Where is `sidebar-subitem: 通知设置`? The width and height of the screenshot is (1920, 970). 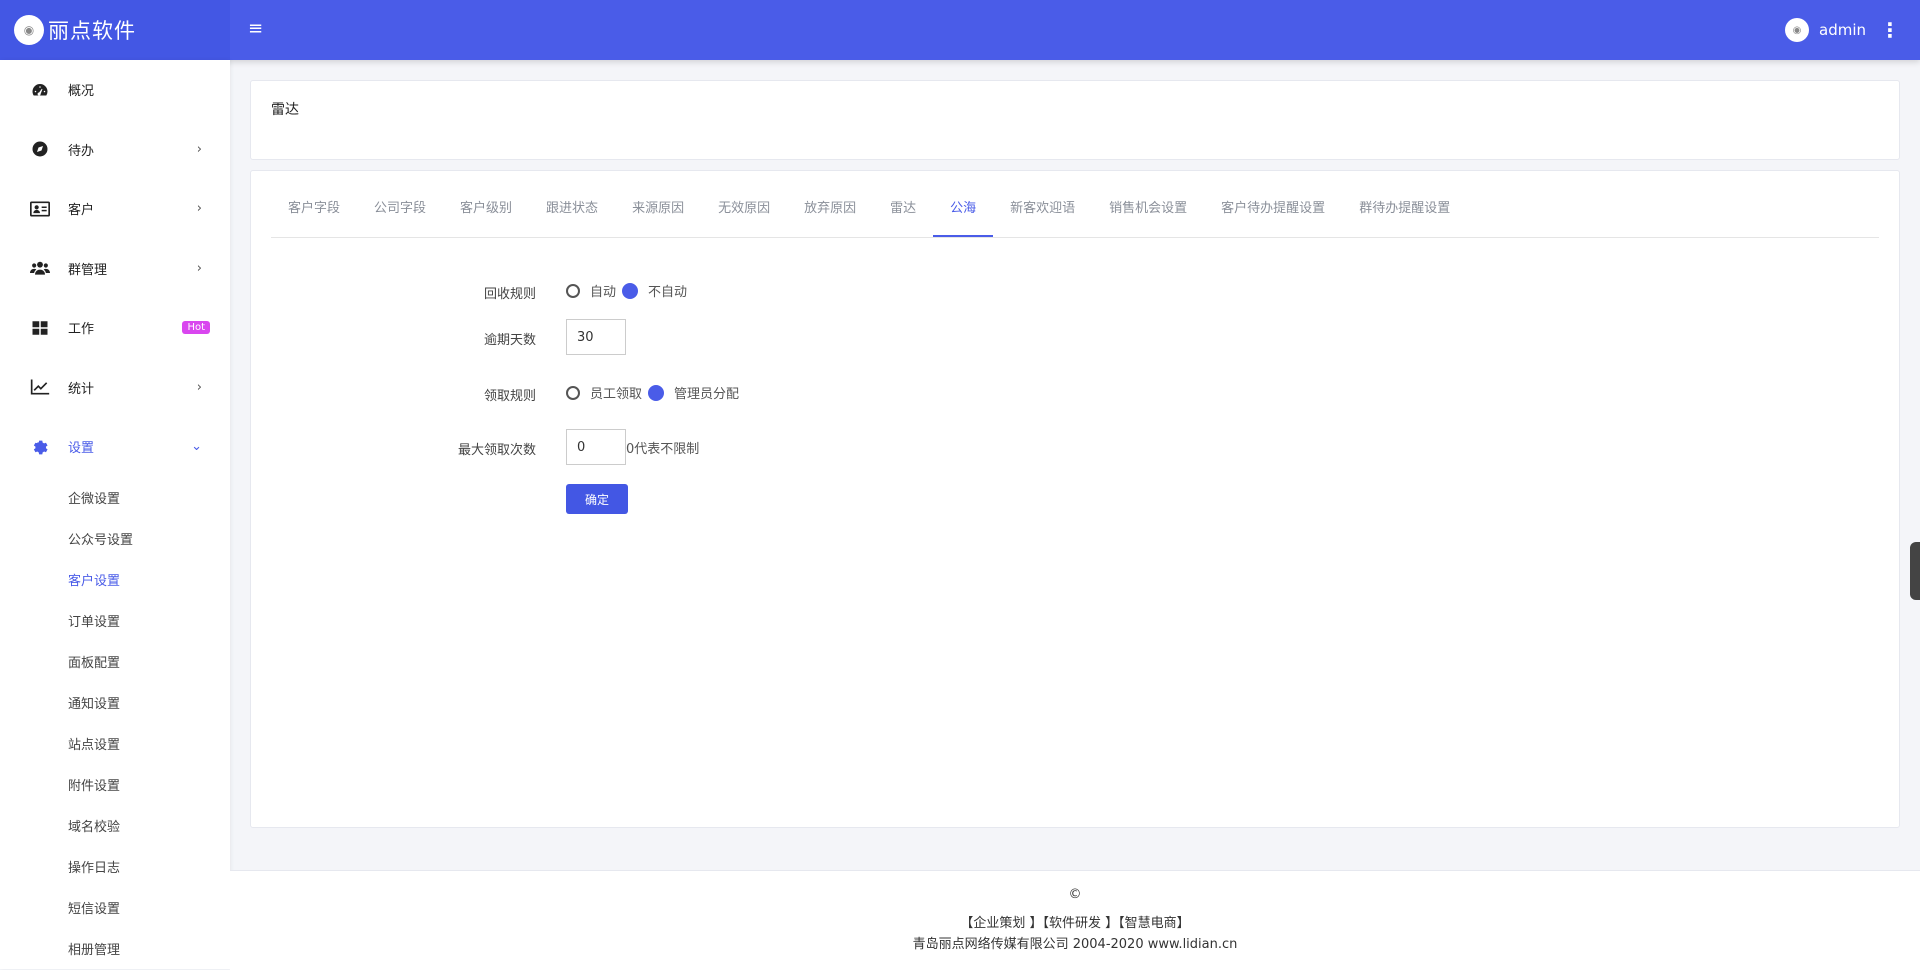 sidebar-subitem: 通知设置 is located at coordinates (115, 702).